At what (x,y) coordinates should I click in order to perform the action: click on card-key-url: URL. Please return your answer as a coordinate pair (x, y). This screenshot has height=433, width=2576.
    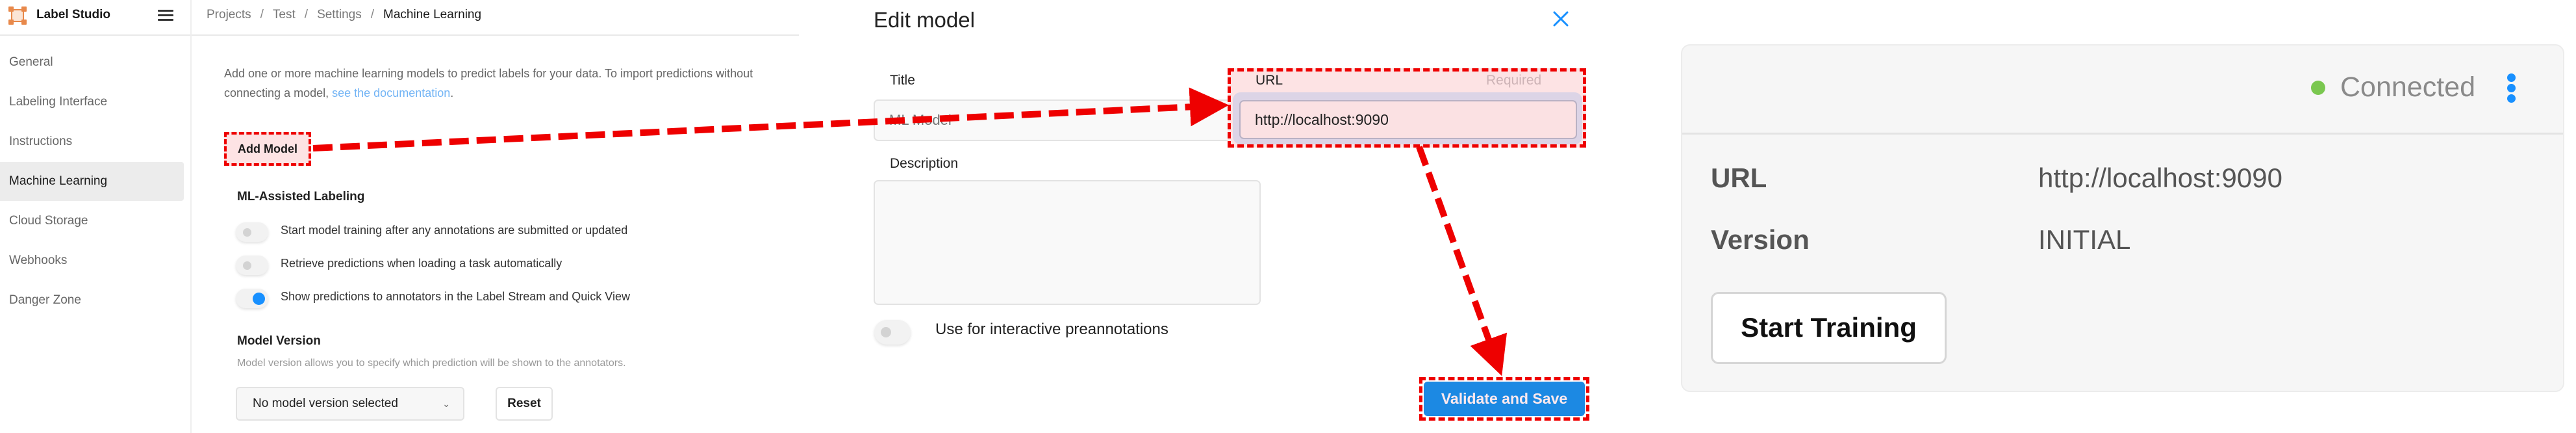
    Looking at the image, I should click on (1739, 178).